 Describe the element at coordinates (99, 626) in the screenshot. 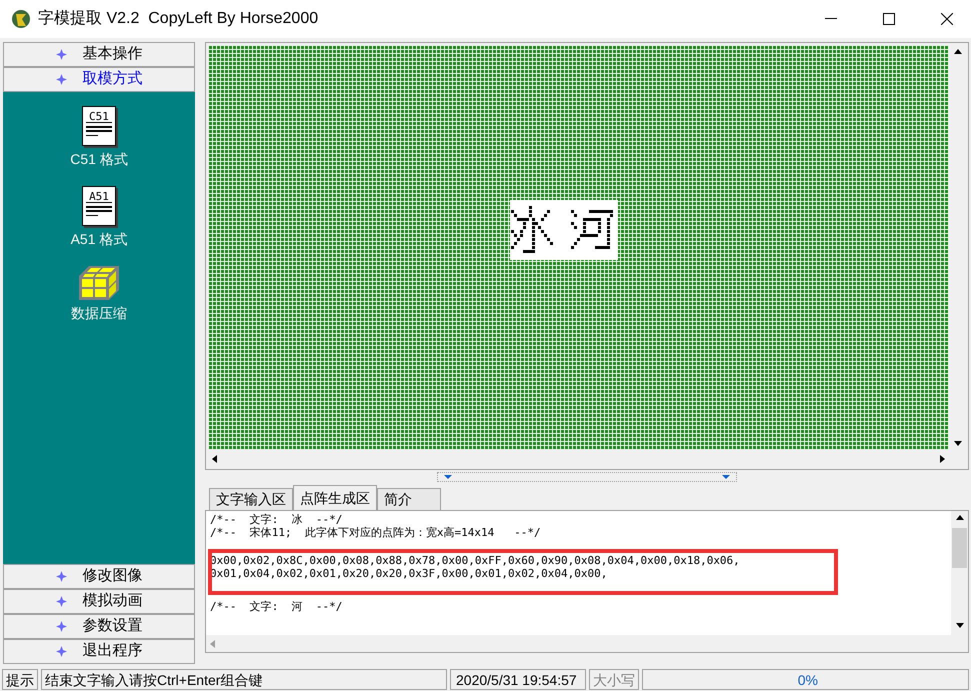

I see `section-button: 参数设置` at that location.